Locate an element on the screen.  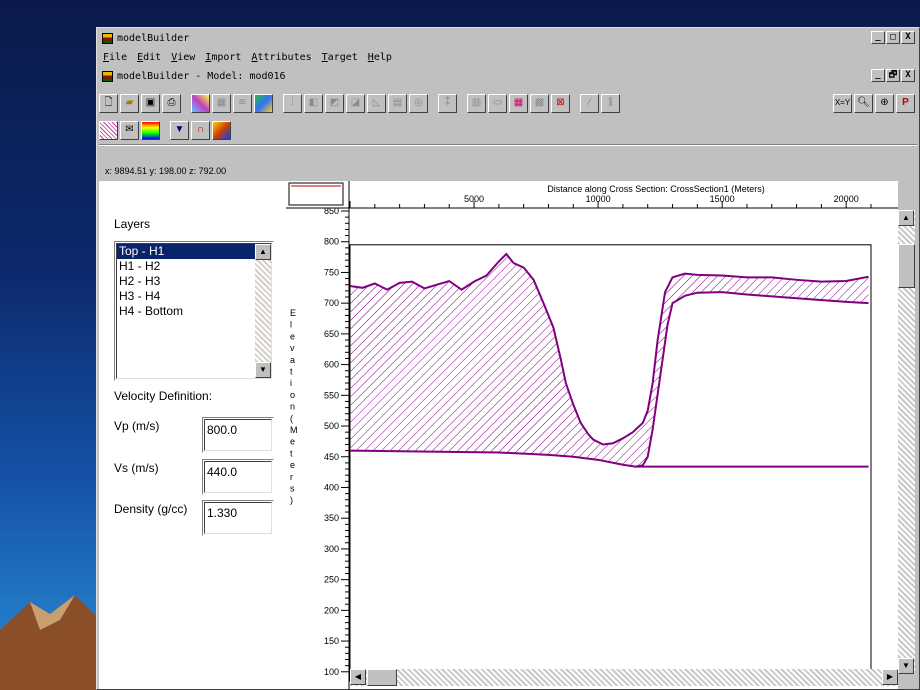
zoom-in-icon: ⊕ is located at coordinates (884, 103).